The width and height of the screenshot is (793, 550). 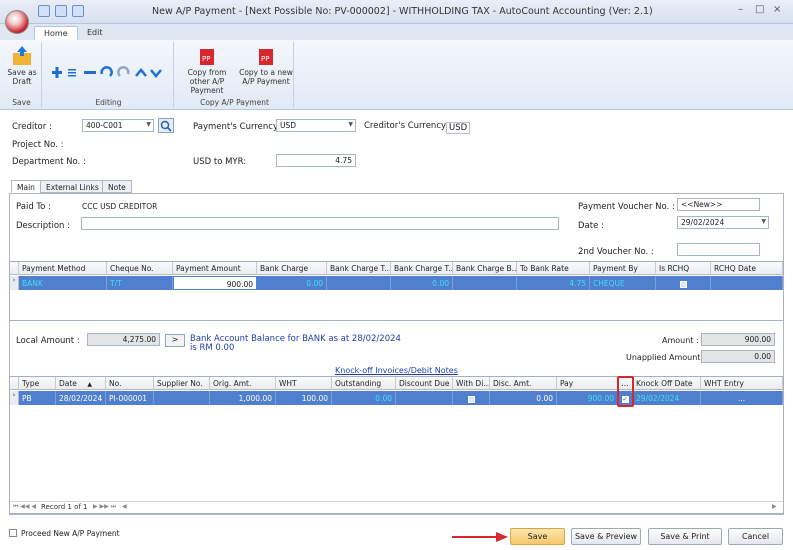 What do you see at coordinates (182, 398) in the screenshot?
I see `cell-supplier-no` at bounding box center [182, 398].